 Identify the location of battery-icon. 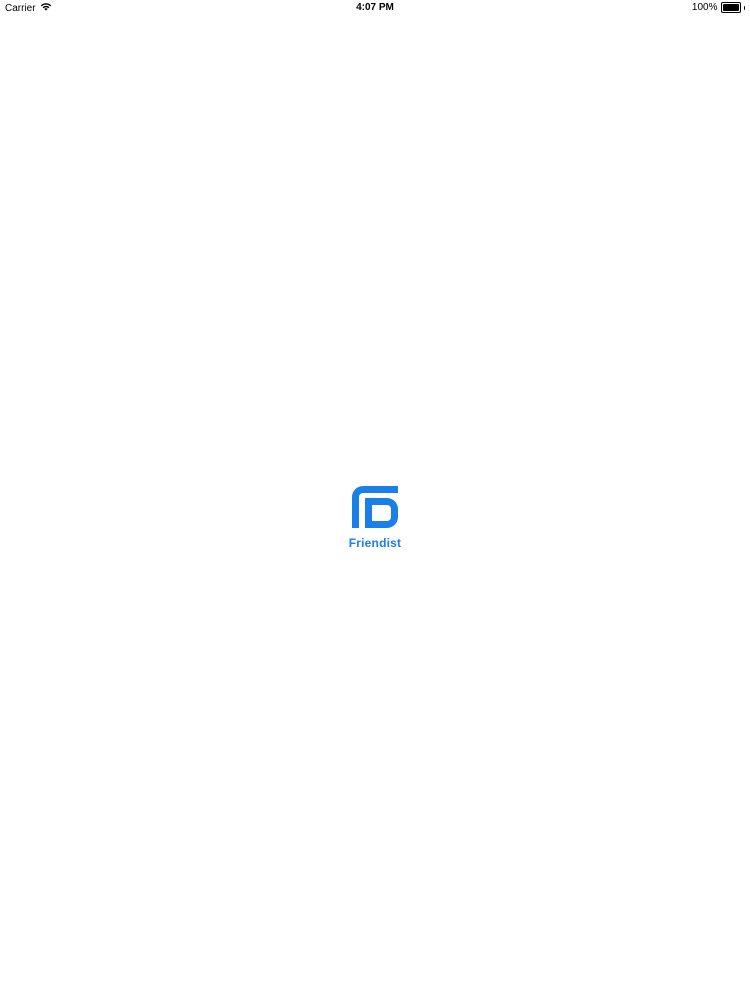
(730, 7).